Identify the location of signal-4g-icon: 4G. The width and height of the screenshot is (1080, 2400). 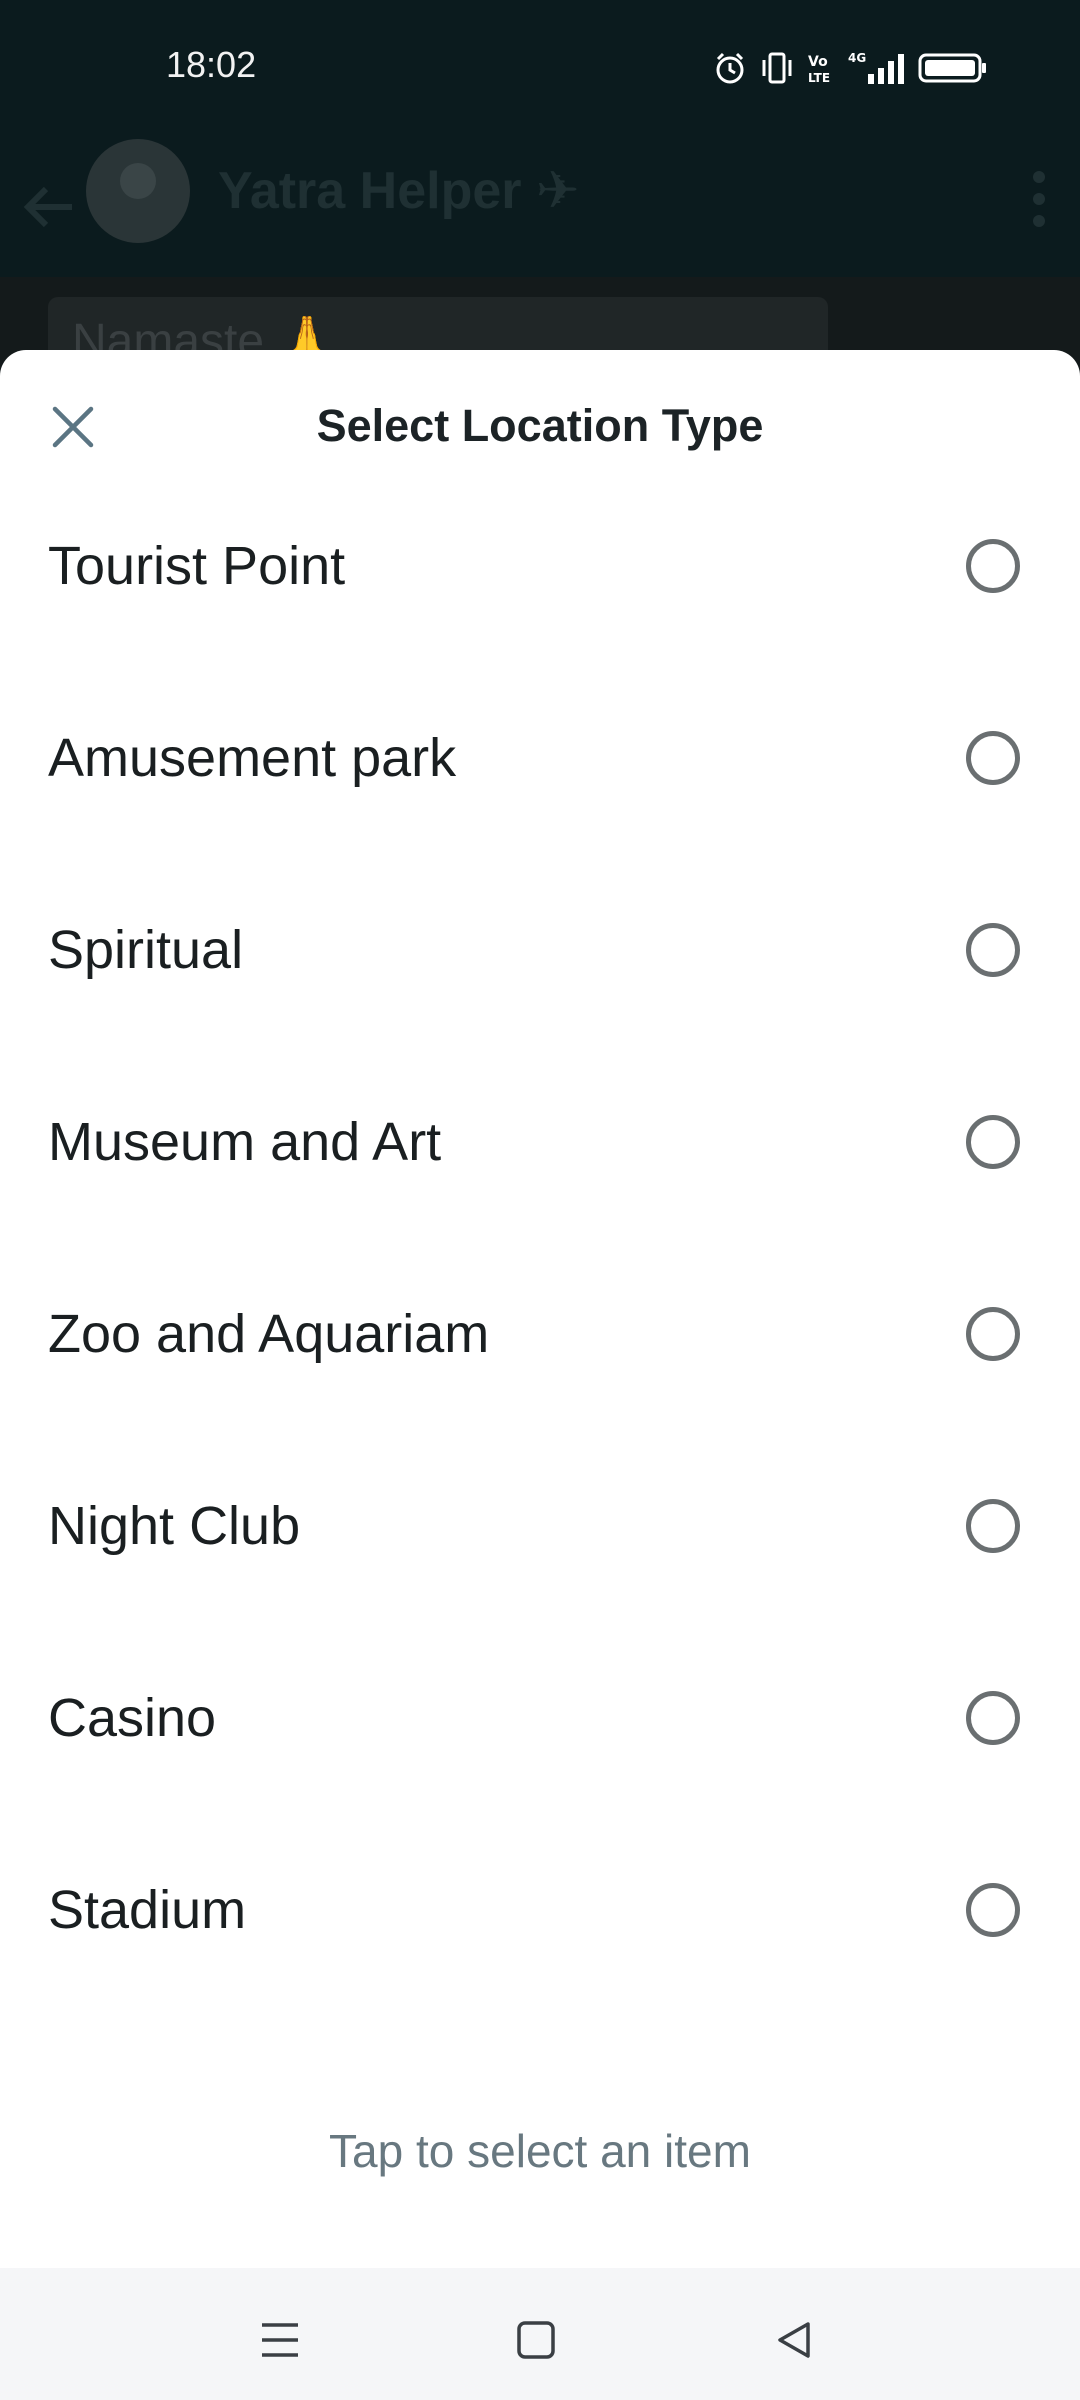
(876, 68).